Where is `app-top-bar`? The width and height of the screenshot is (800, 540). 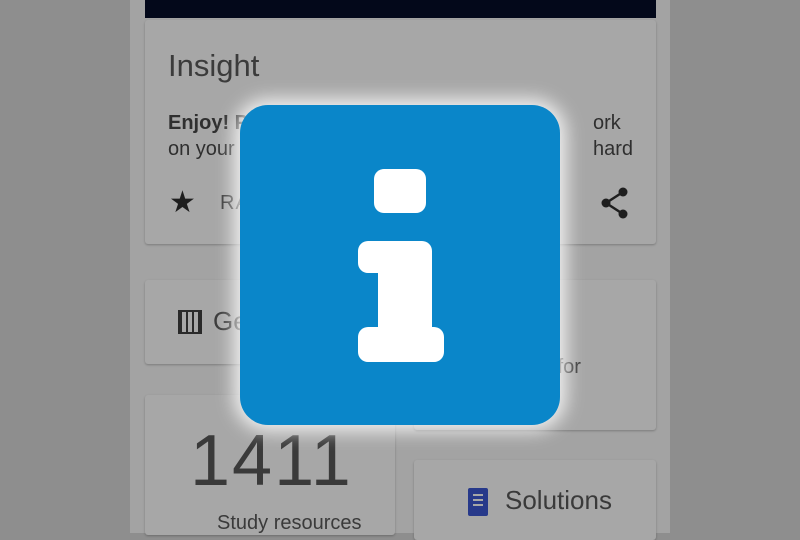 app-top-bar is located at coordinates (400, 9).